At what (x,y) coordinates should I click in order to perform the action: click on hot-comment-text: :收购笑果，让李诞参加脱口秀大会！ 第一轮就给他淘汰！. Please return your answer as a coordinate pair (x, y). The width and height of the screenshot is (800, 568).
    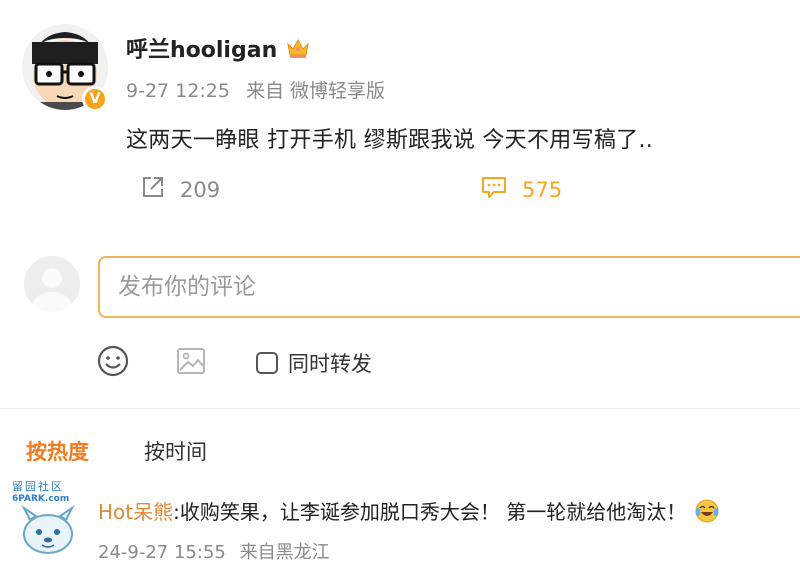
    Looking at the image, I should click on (430, 512).